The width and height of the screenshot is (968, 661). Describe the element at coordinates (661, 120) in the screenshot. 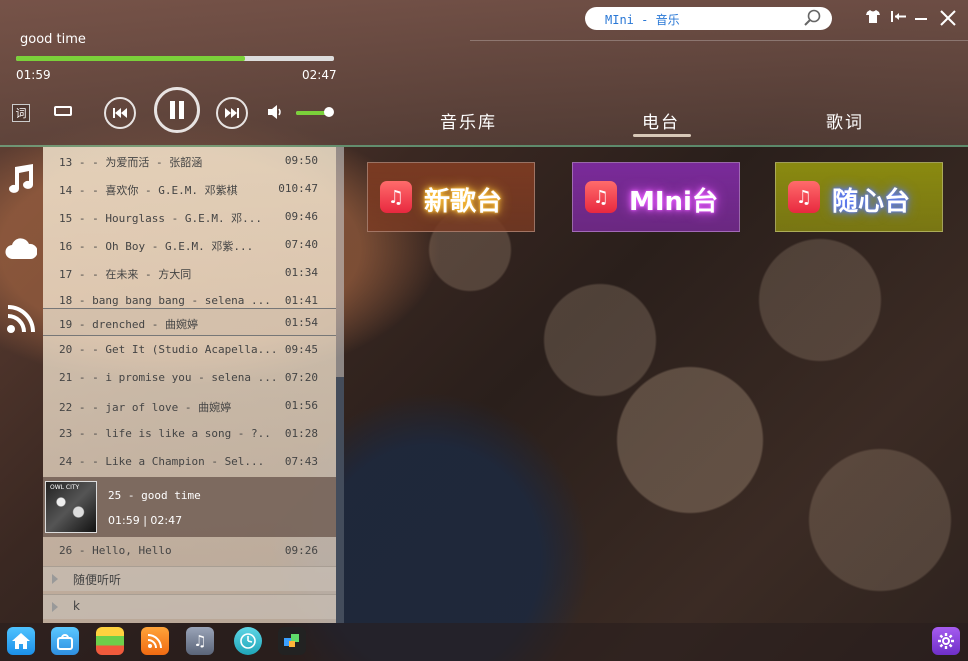

I see `tab-radio: 电台` at that location.